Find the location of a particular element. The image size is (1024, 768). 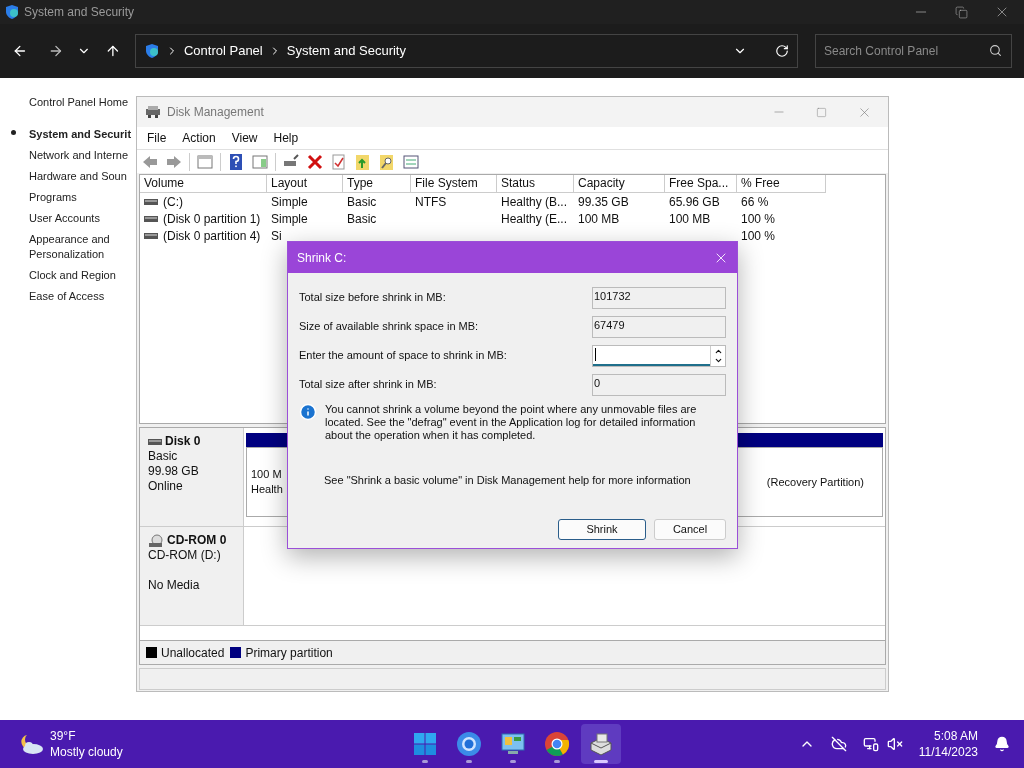

column-header: Type is located at coordinates (377, 184).